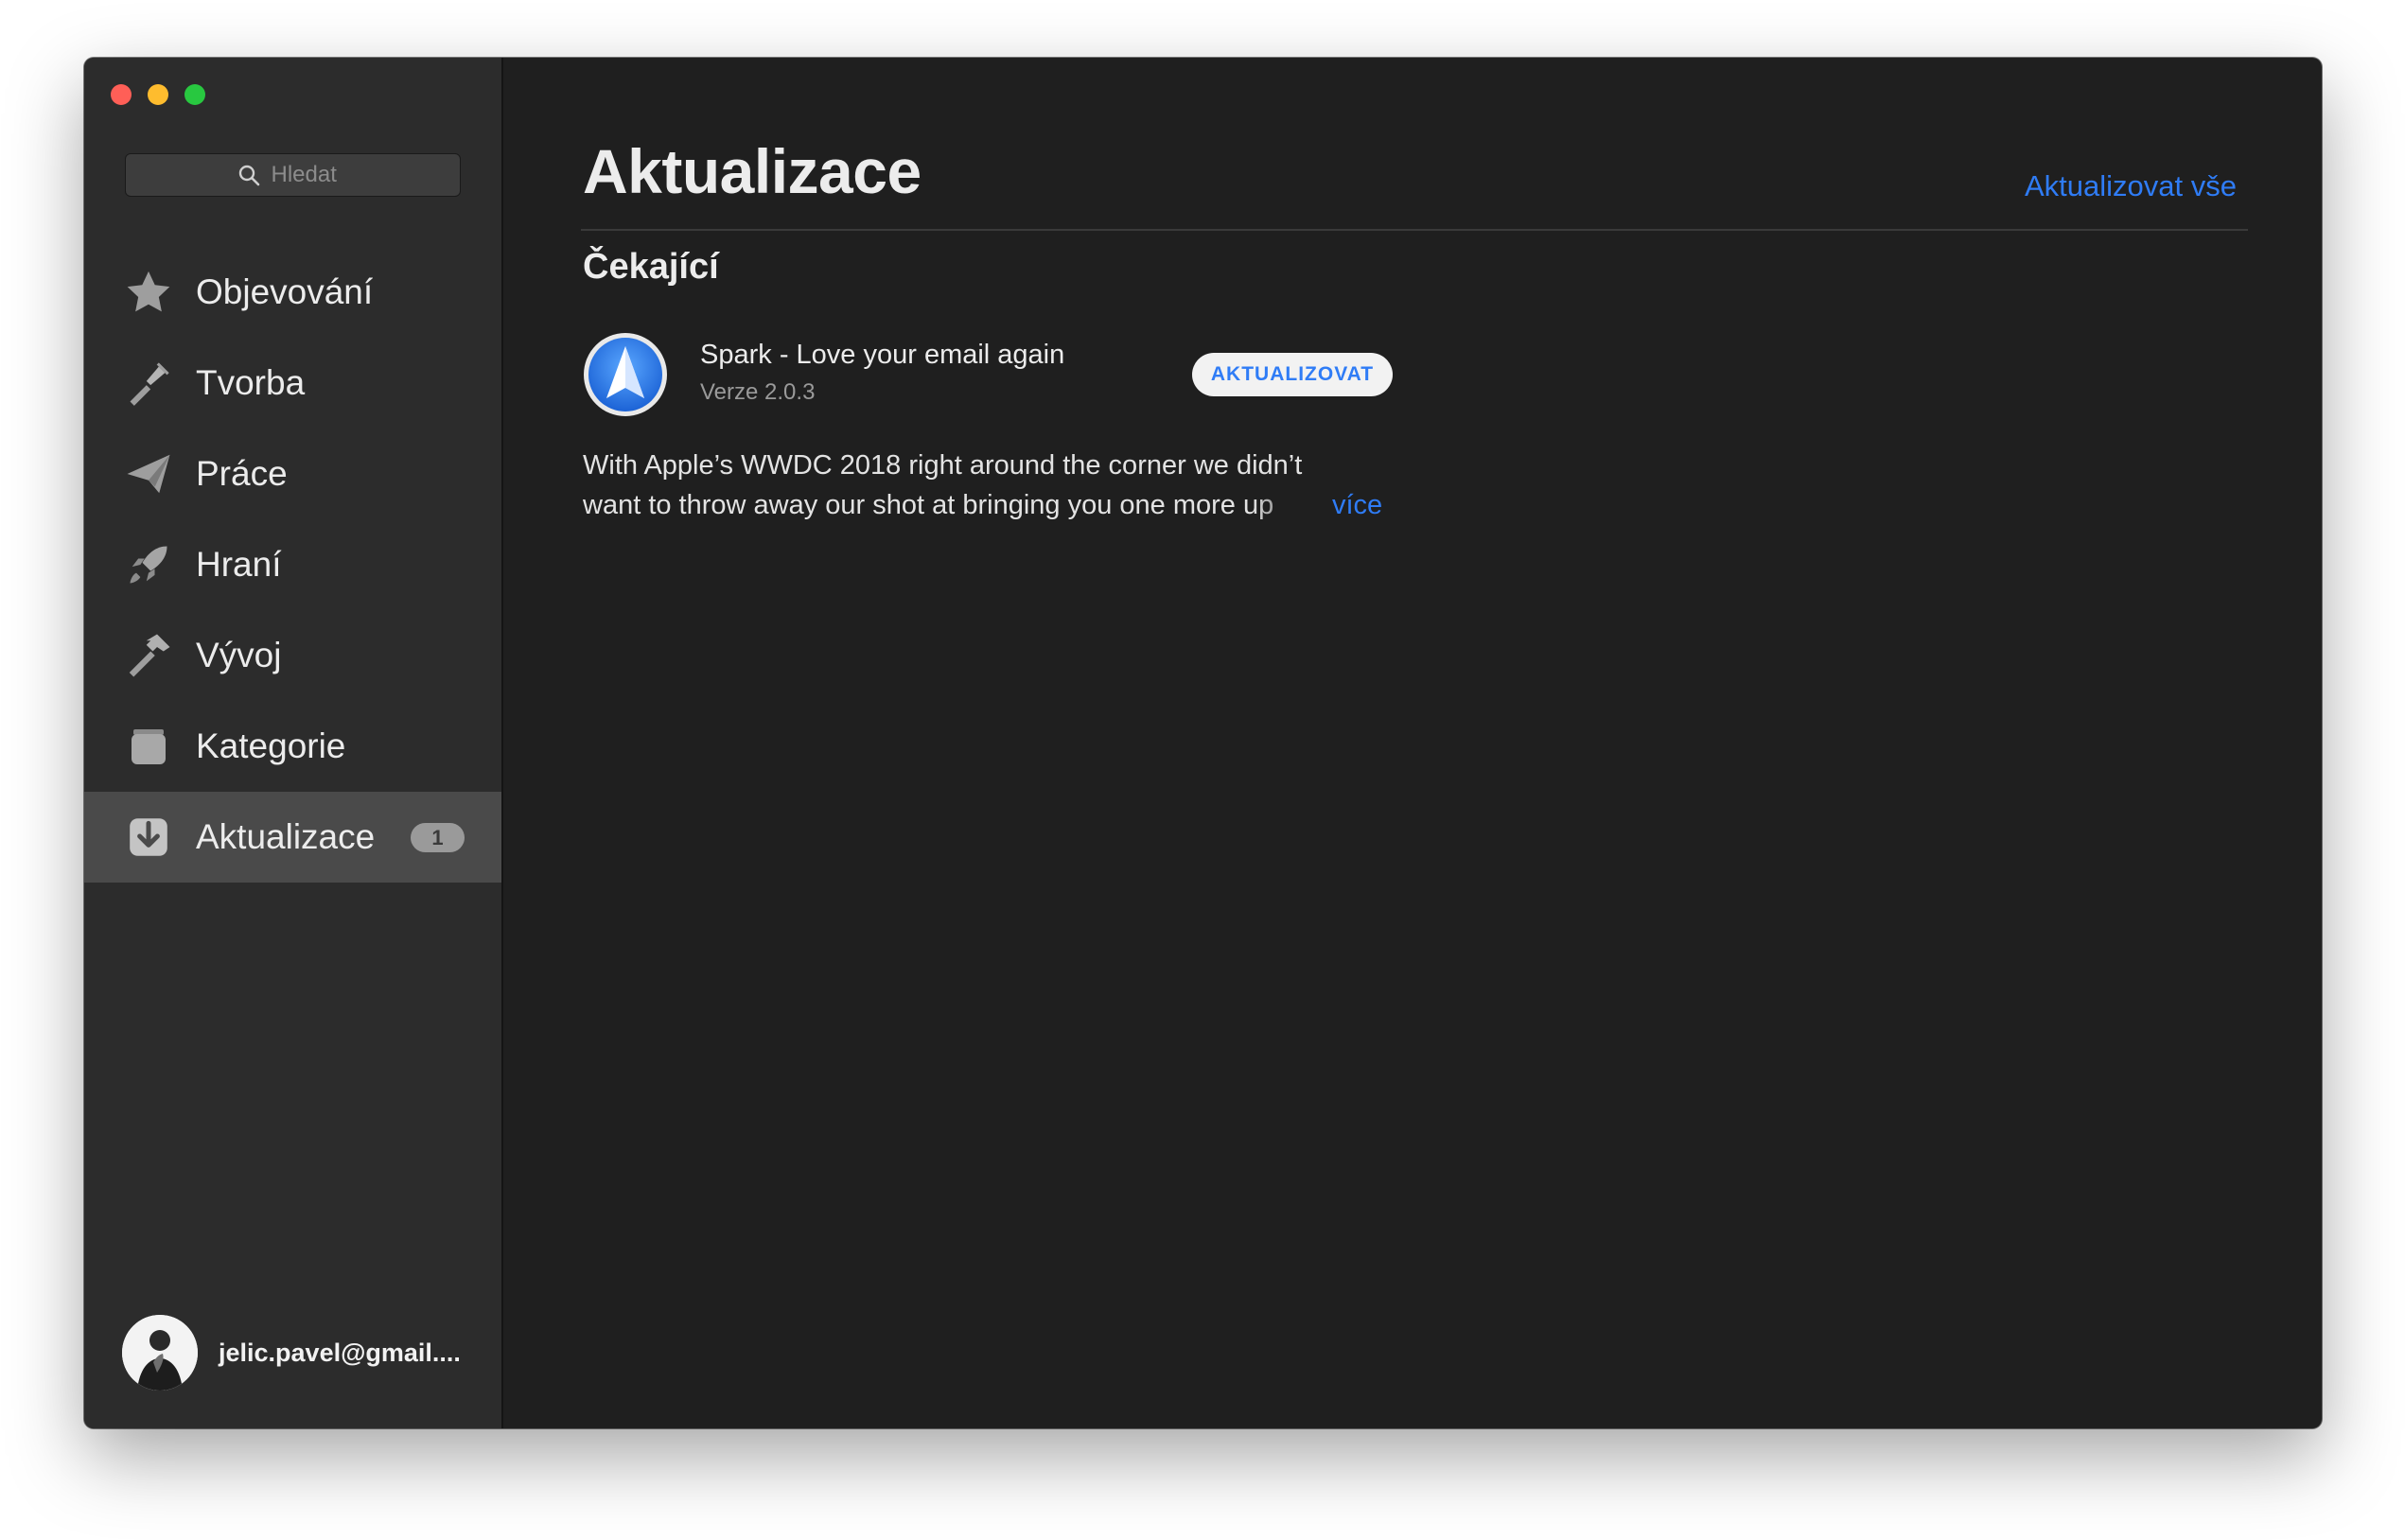 This screenshot has height=1540, width=2405. What do you see at coordinates (148, 655) in the screenshot?
I see `hammer-icon` at bounding box center [148, 655].